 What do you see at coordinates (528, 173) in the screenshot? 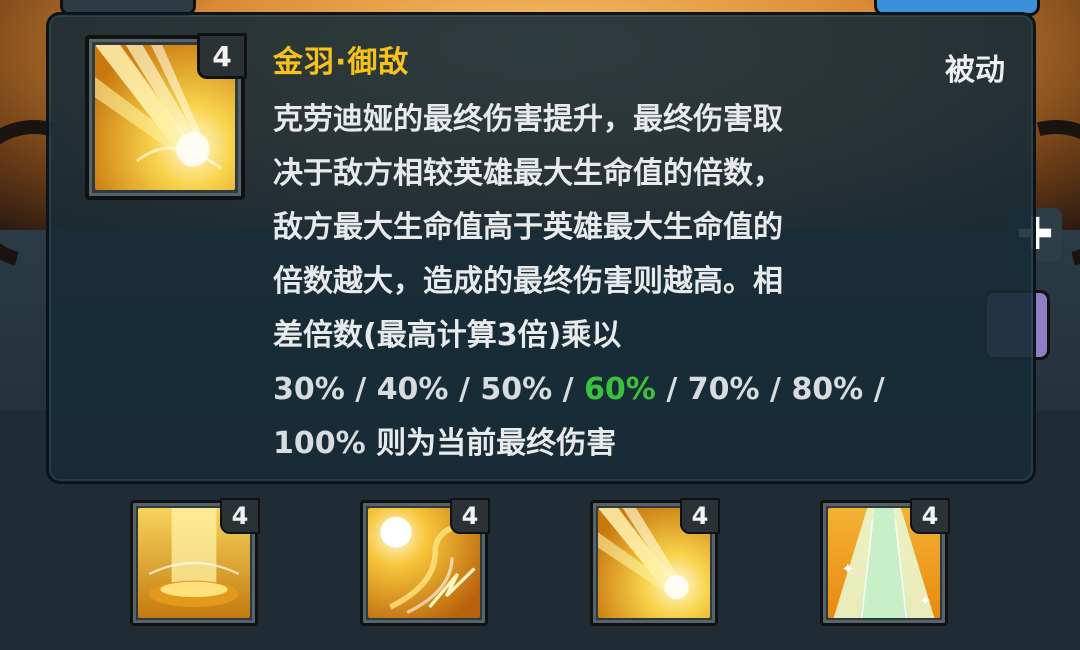
I see `description-line: 决于敌方相较英雄最大生命值的倍数，` at bounding box center [528, 173].